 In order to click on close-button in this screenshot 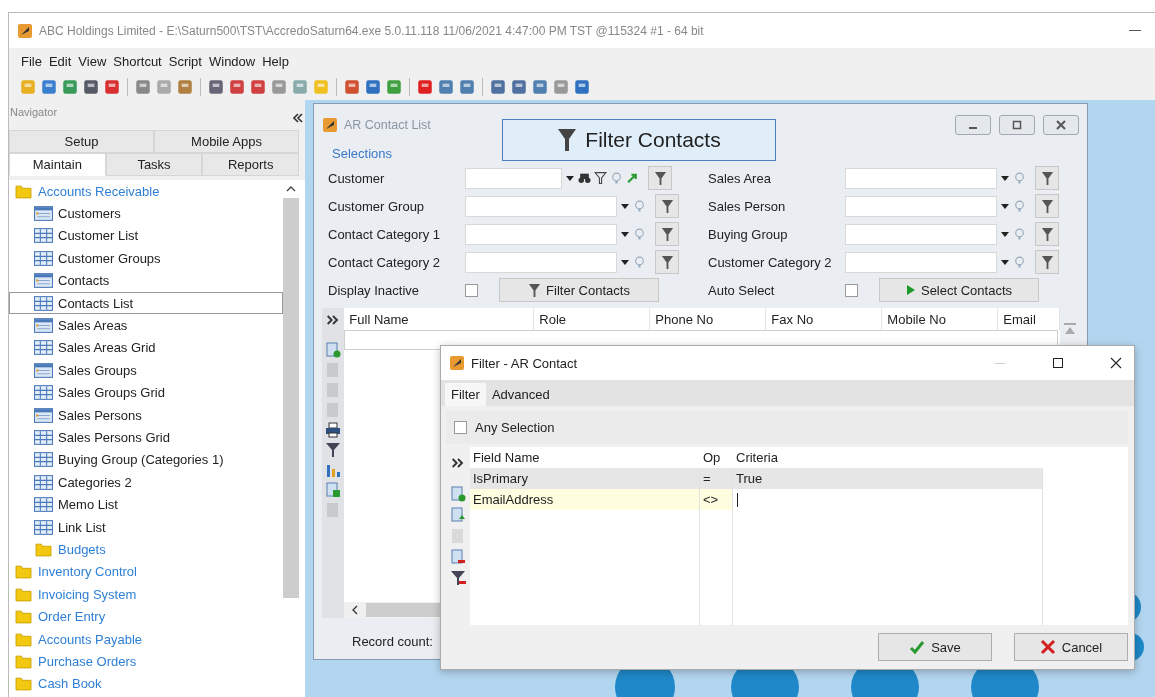, I will do `click(1061, 125)`.